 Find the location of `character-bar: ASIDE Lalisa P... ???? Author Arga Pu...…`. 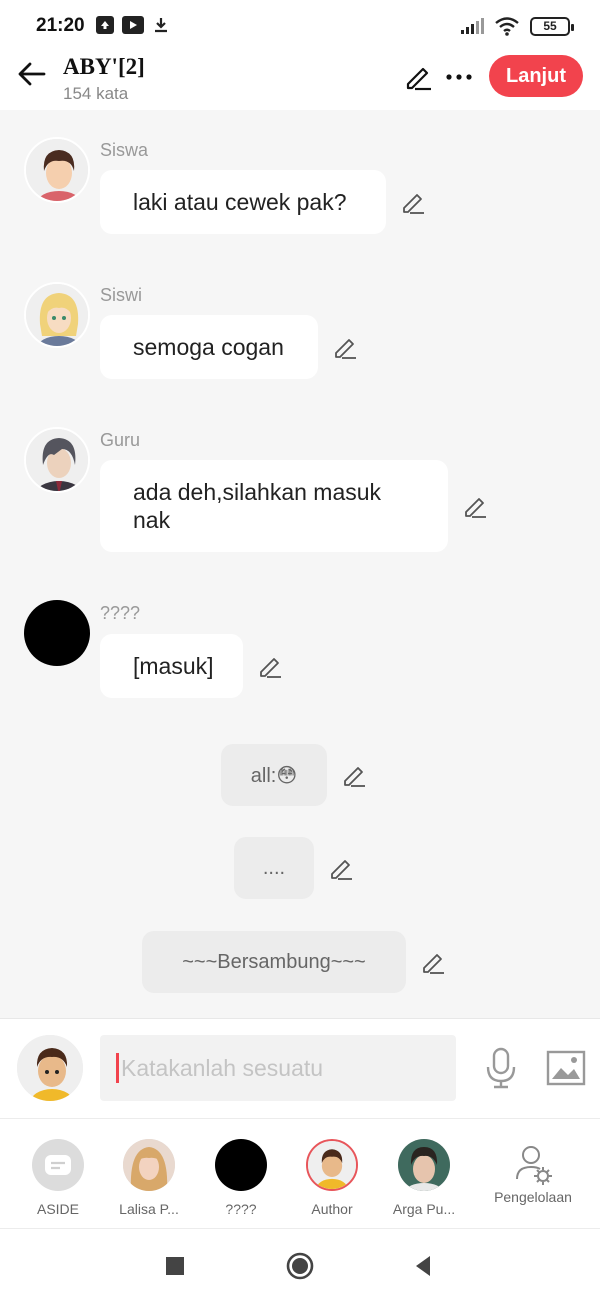

character-bar: ASIDE Lalisa P... ???? Author Arga Pu...… is located at coordinates (300, 1173).